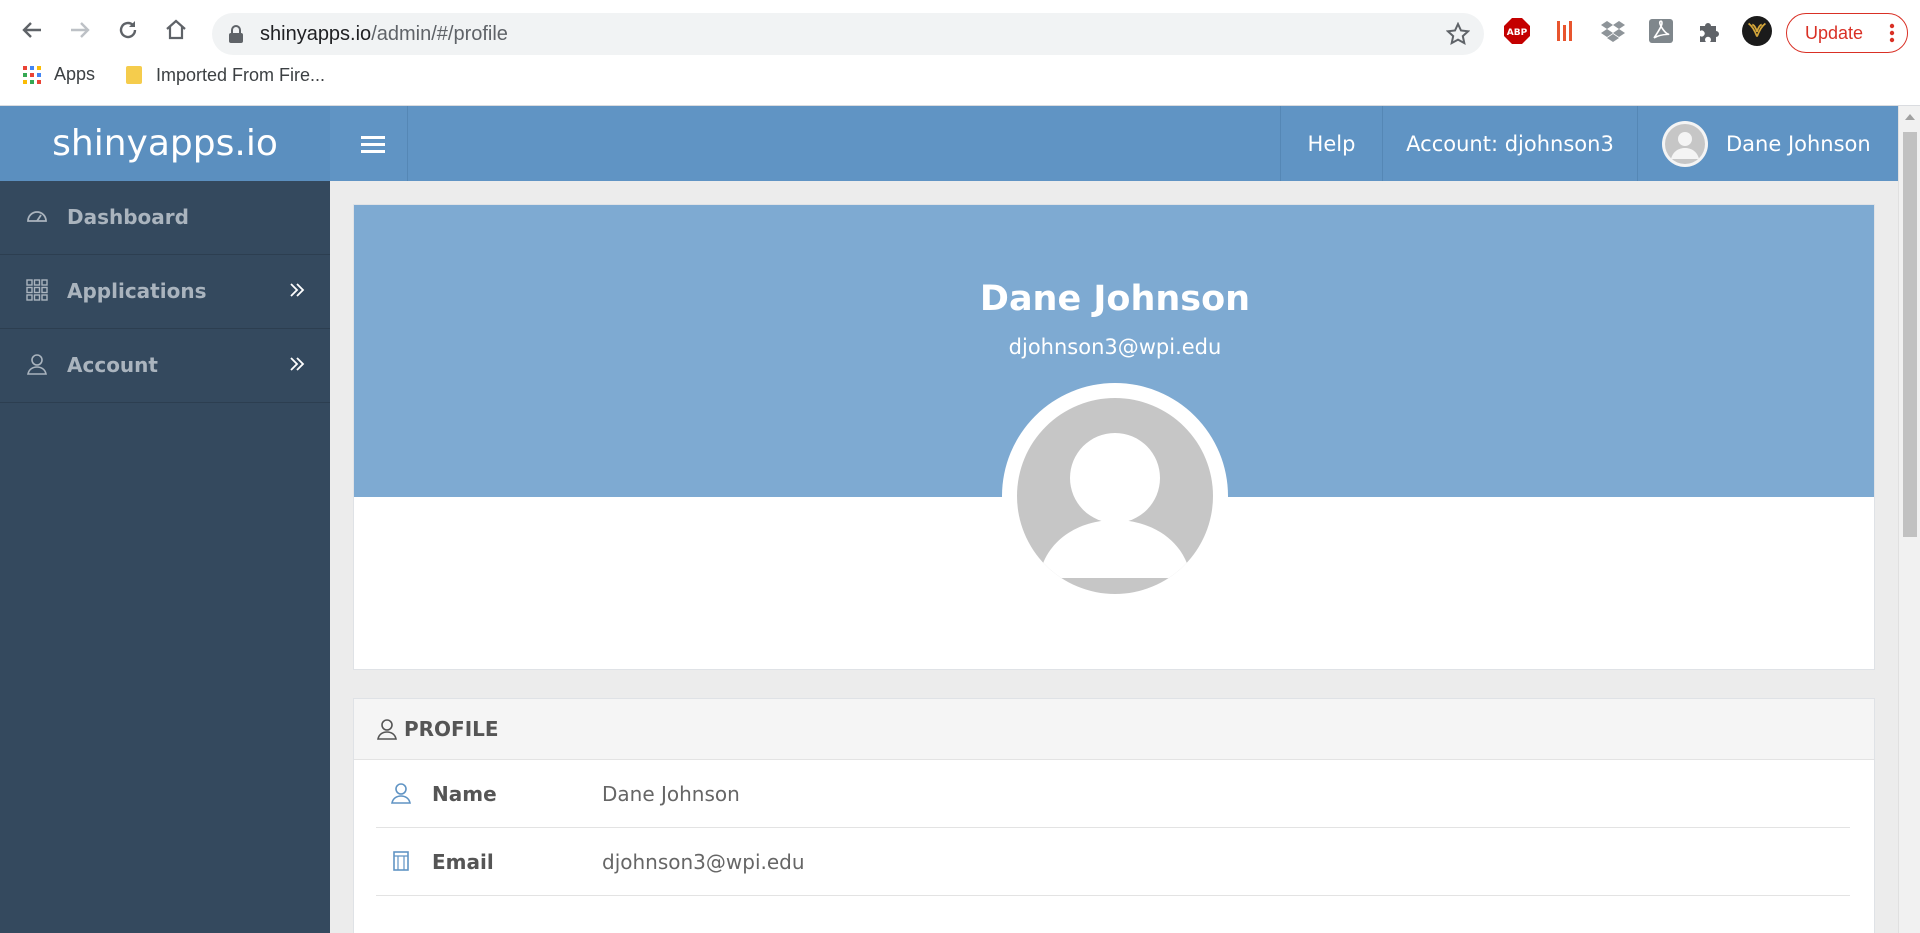 Image resolution: width=1920 pixels, height=933 pixels. I want to click on address-bar: shinyapps.io/admin/#/profile, so click(848, 34).